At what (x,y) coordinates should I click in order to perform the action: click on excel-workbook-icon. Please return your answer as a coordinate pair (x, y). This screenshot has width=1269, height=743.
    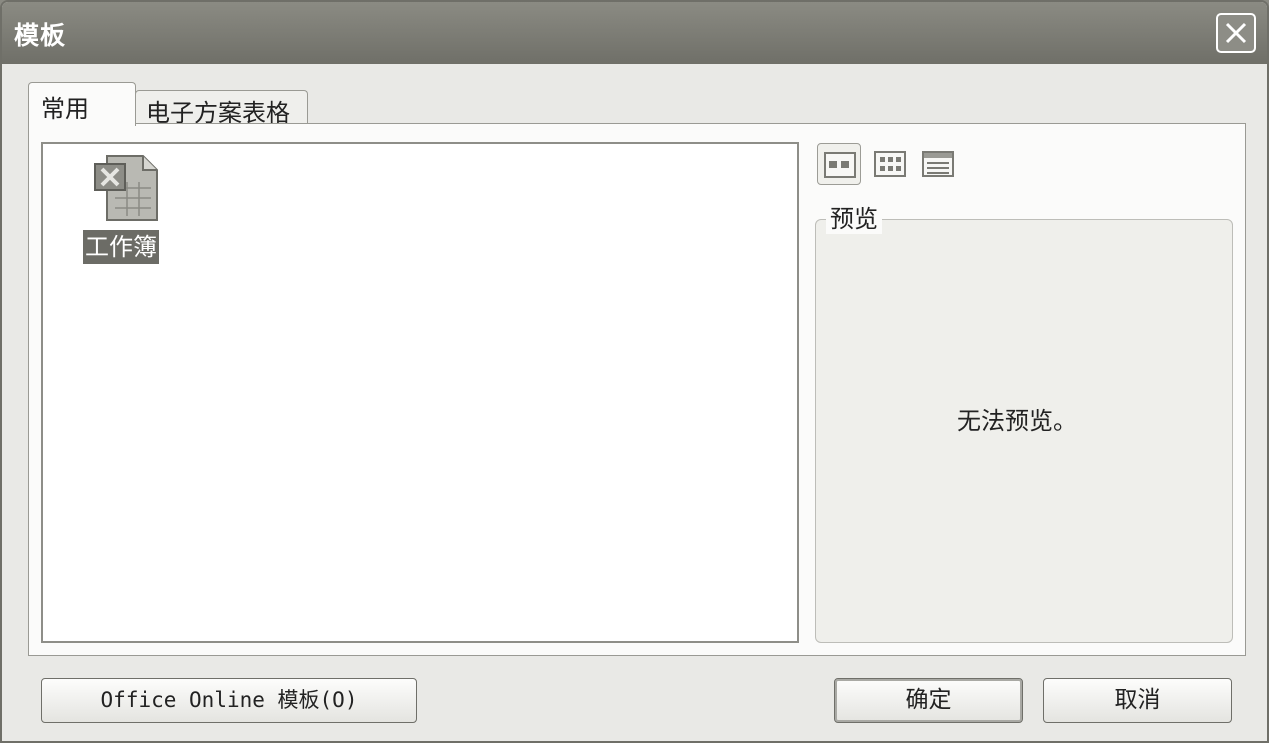
    Looking at the image, I should click on (126, 188).